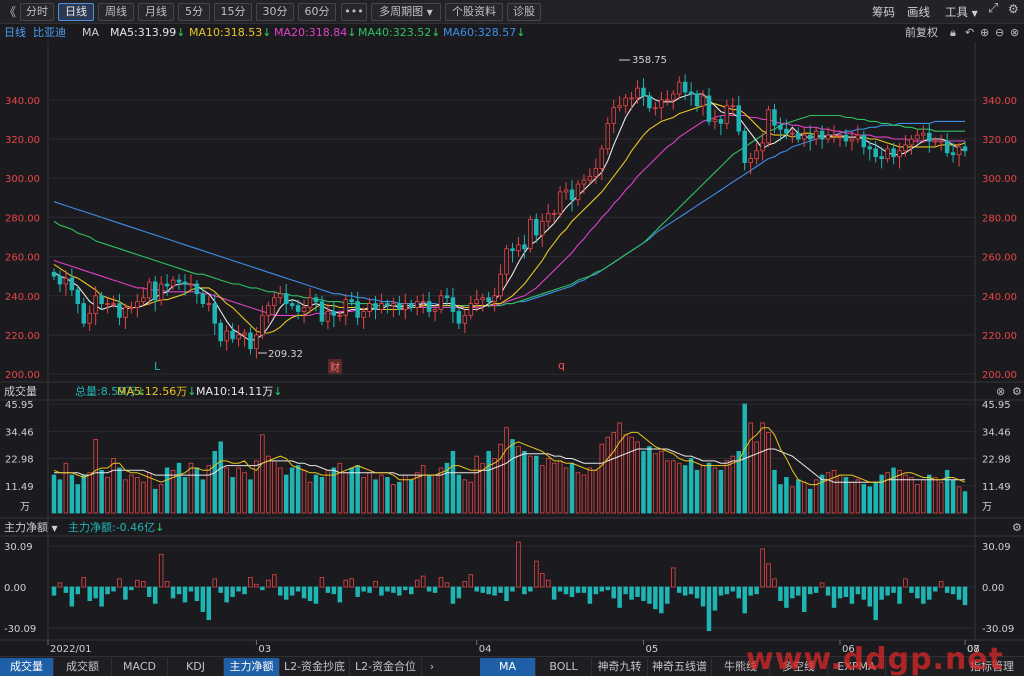  What do you see at coordinates (564, 667) in the screenshot?
I see `tab-boll: BOLL` at bounding box center [564, 667].